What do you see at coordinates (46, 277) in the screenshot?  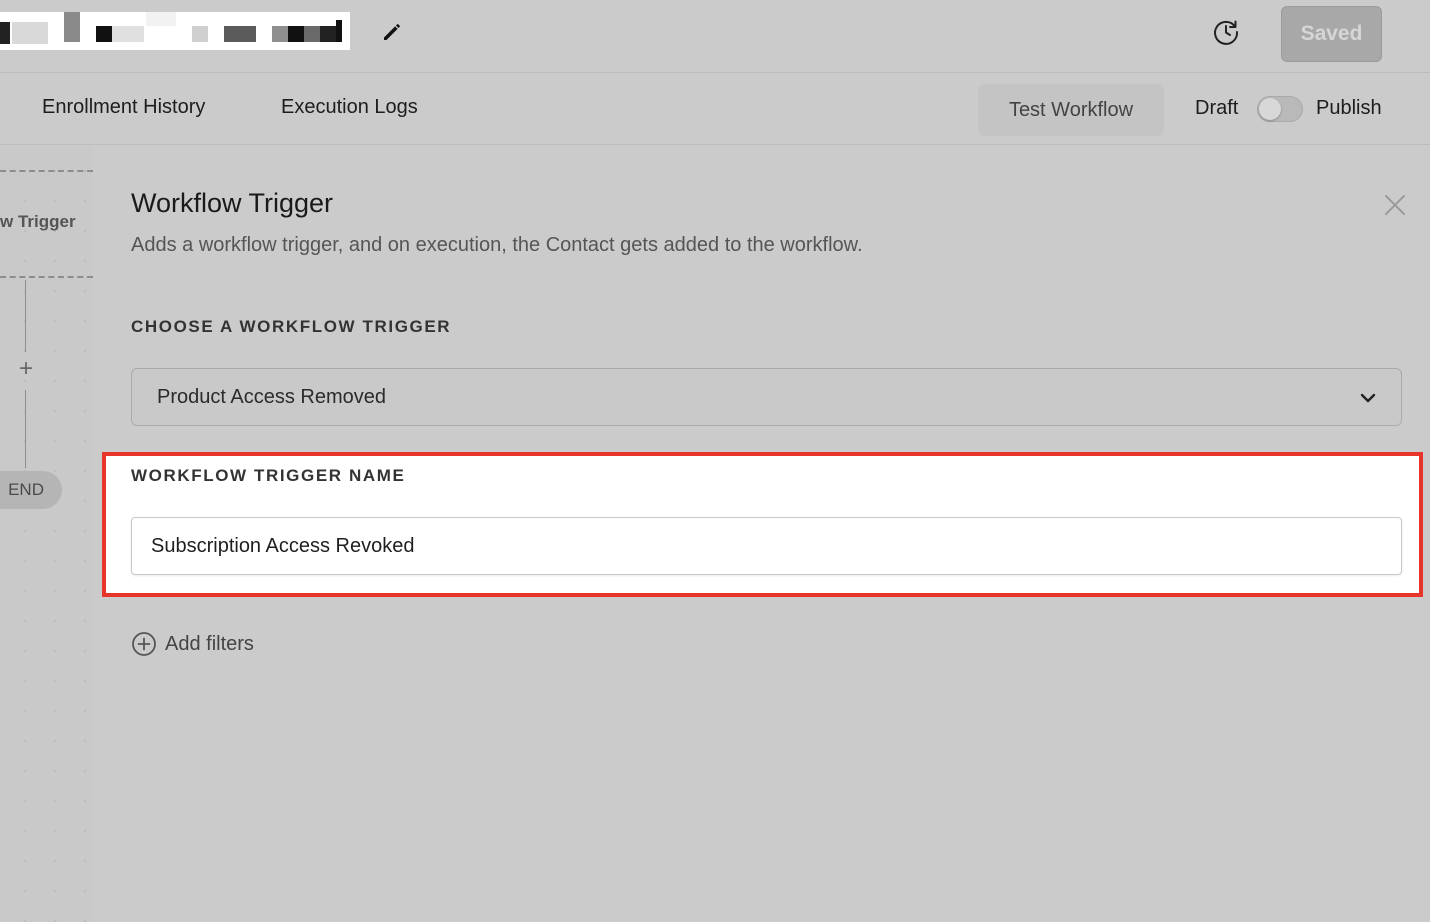 I see `trigger-node-bottom-border` at bounding box center [46, 277].